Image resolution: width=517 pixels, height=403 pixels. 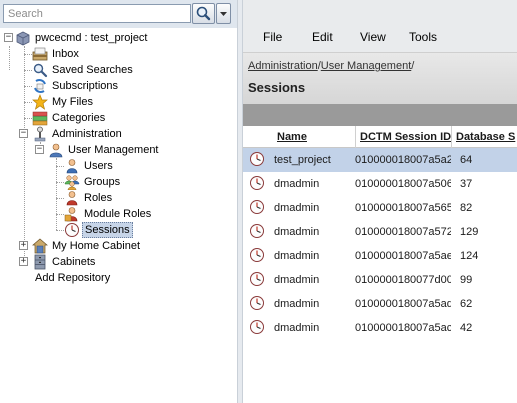 I want to click on page-title: Sessions, so click(x=277, y=87).